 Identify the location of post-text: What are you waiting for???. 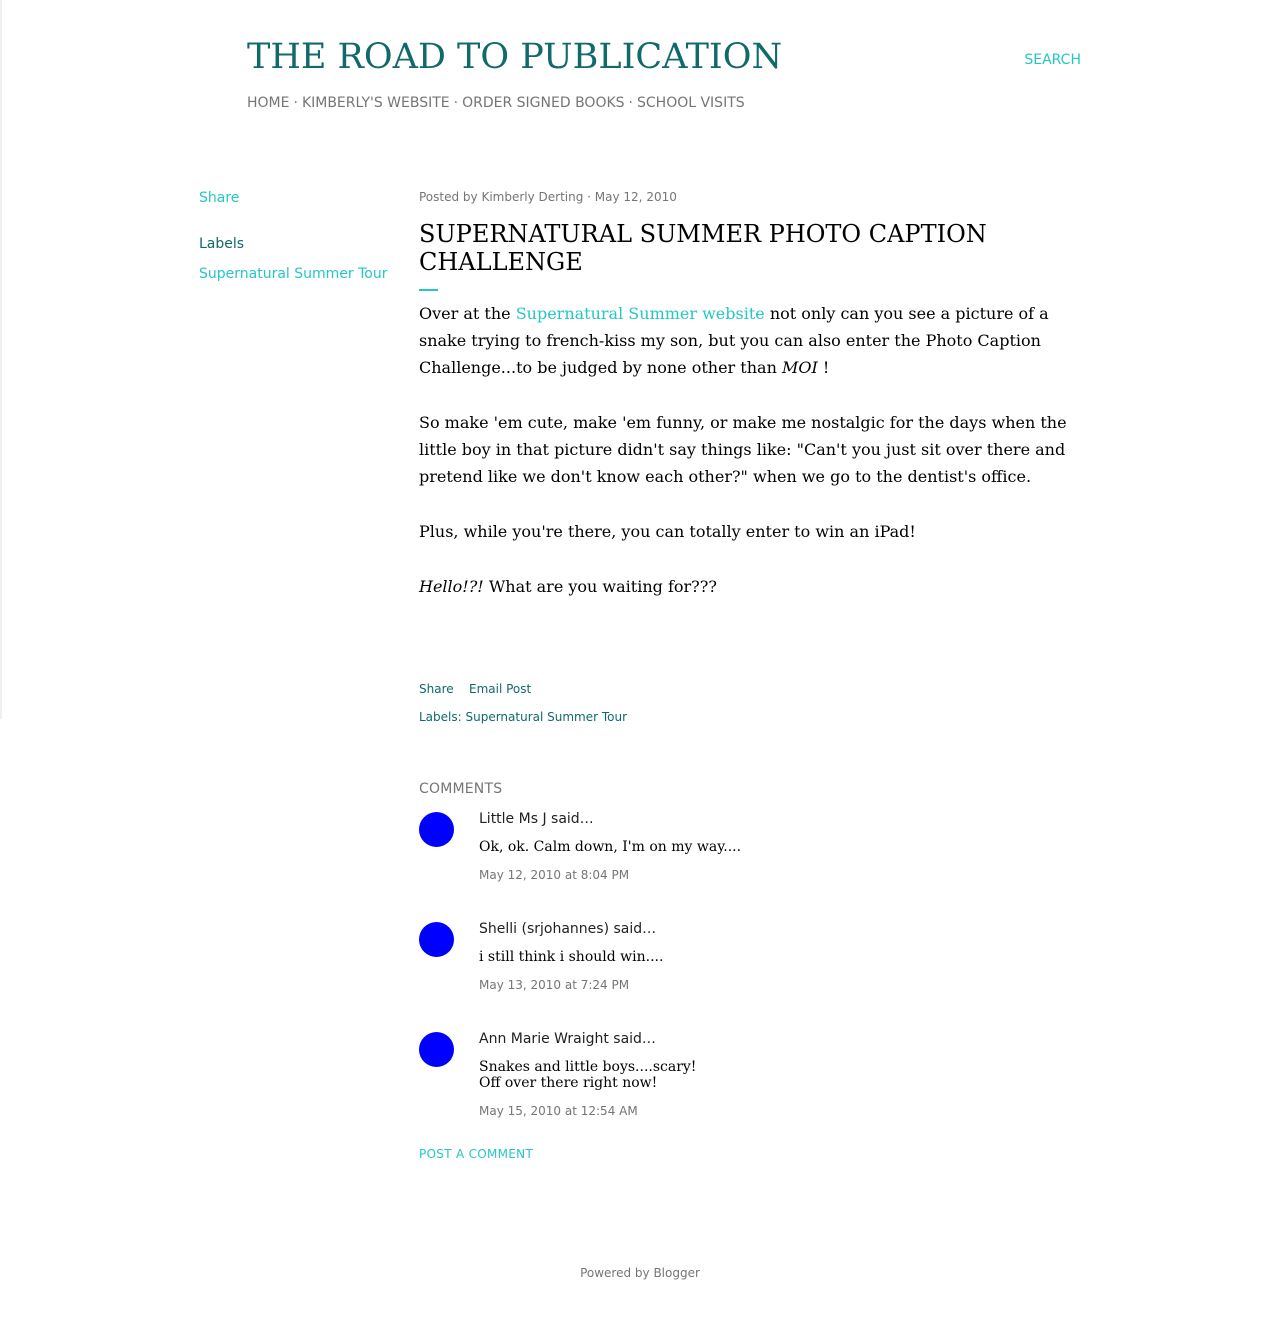
(600, 586).